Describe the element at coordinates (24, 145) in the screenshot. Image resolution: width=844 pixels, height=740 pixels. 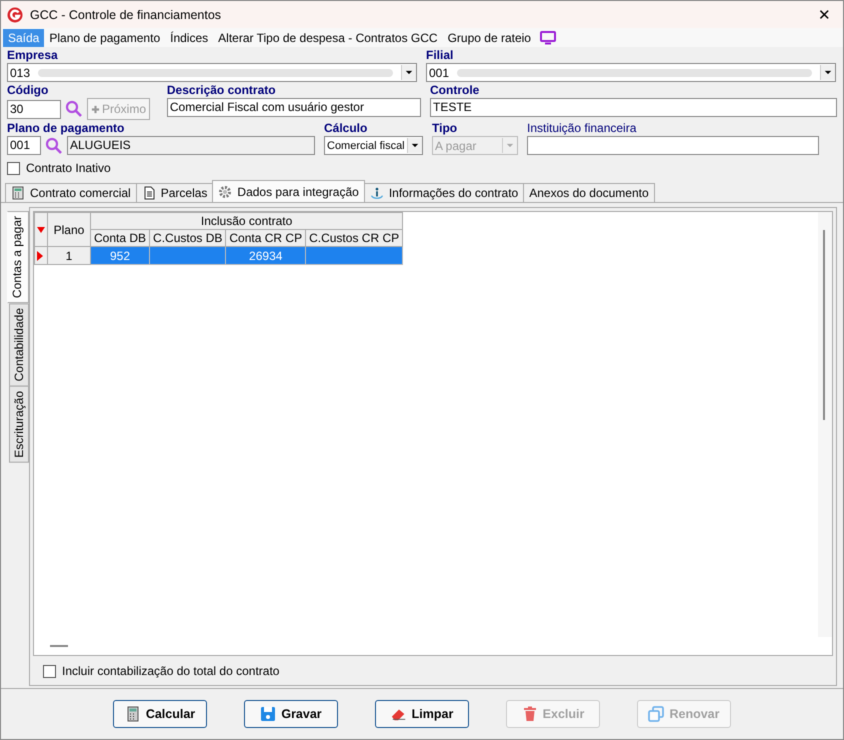
I see `plan-code-field: 001` at that location.